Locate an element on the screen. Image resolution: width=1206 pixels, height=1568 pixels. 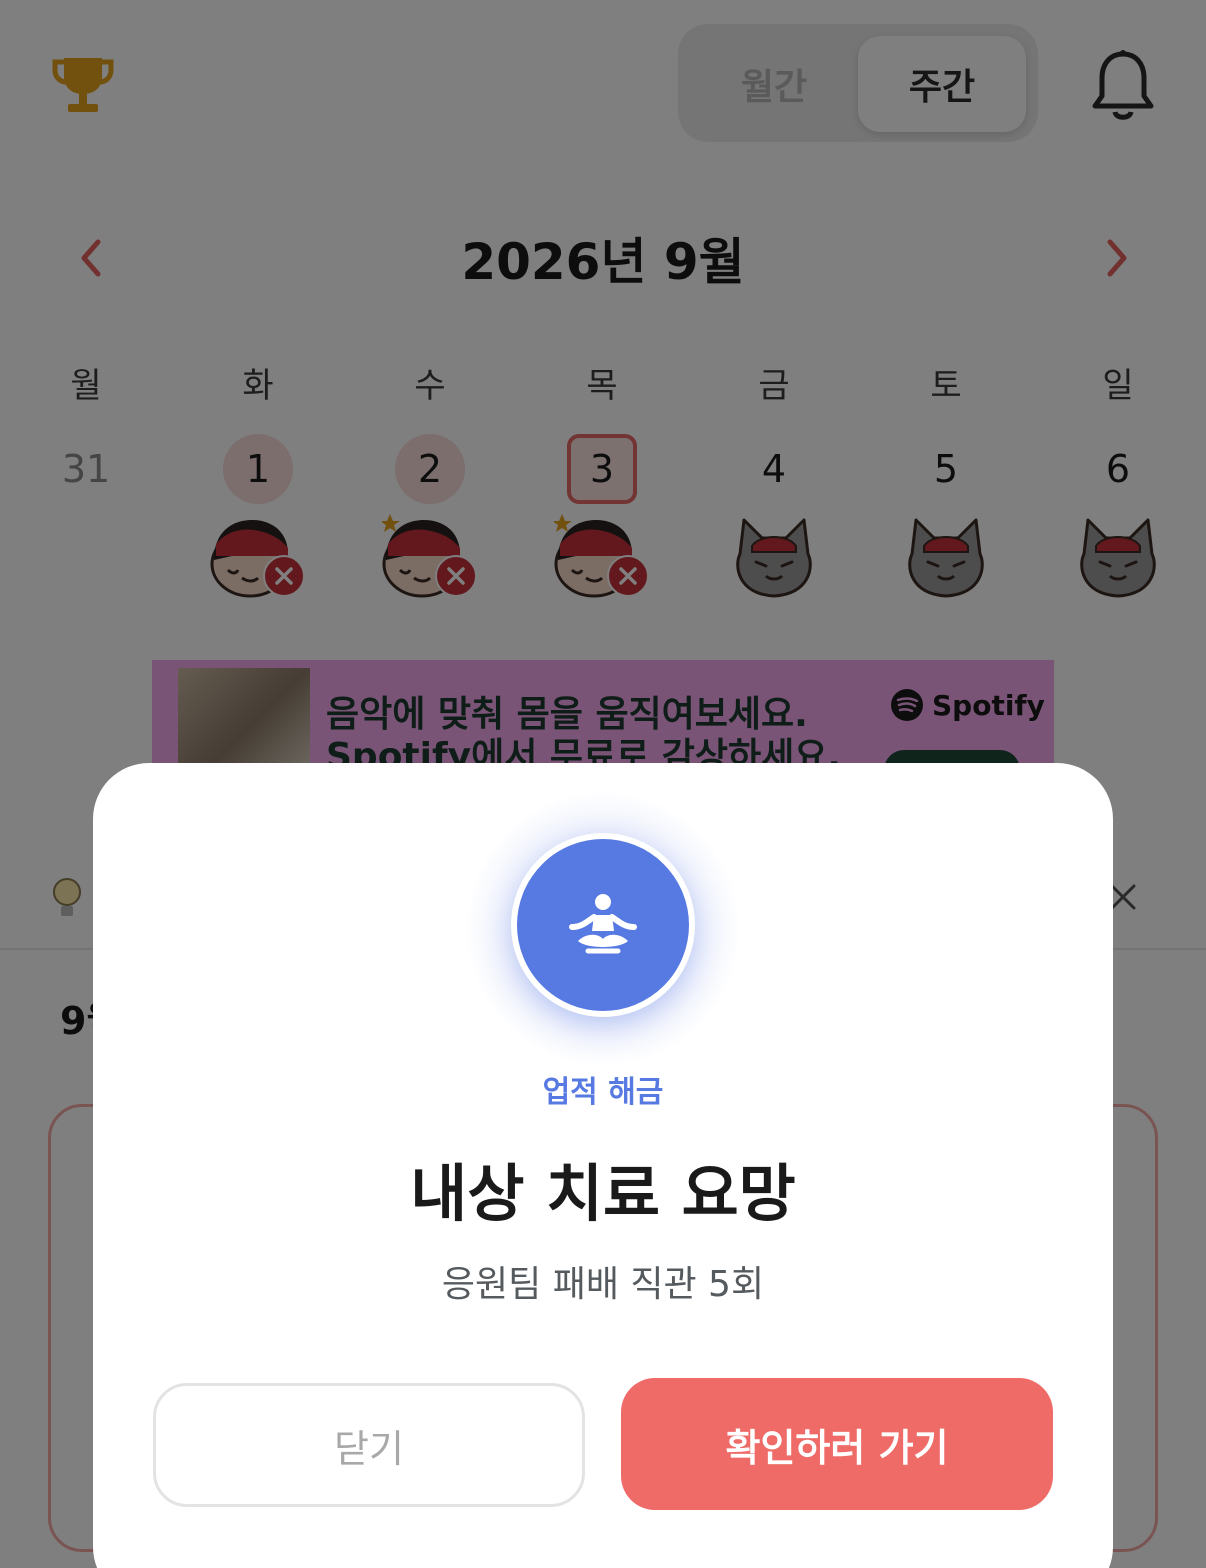
confirm-button: 확인하러 가기 is located at coordinates (837, 1444).